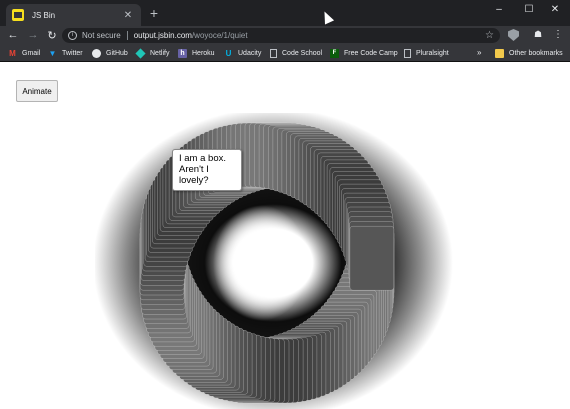  Describe the element at coordinates (162, 35) in the screenshot. I see `url-host: output.jsbin.com` at that location.